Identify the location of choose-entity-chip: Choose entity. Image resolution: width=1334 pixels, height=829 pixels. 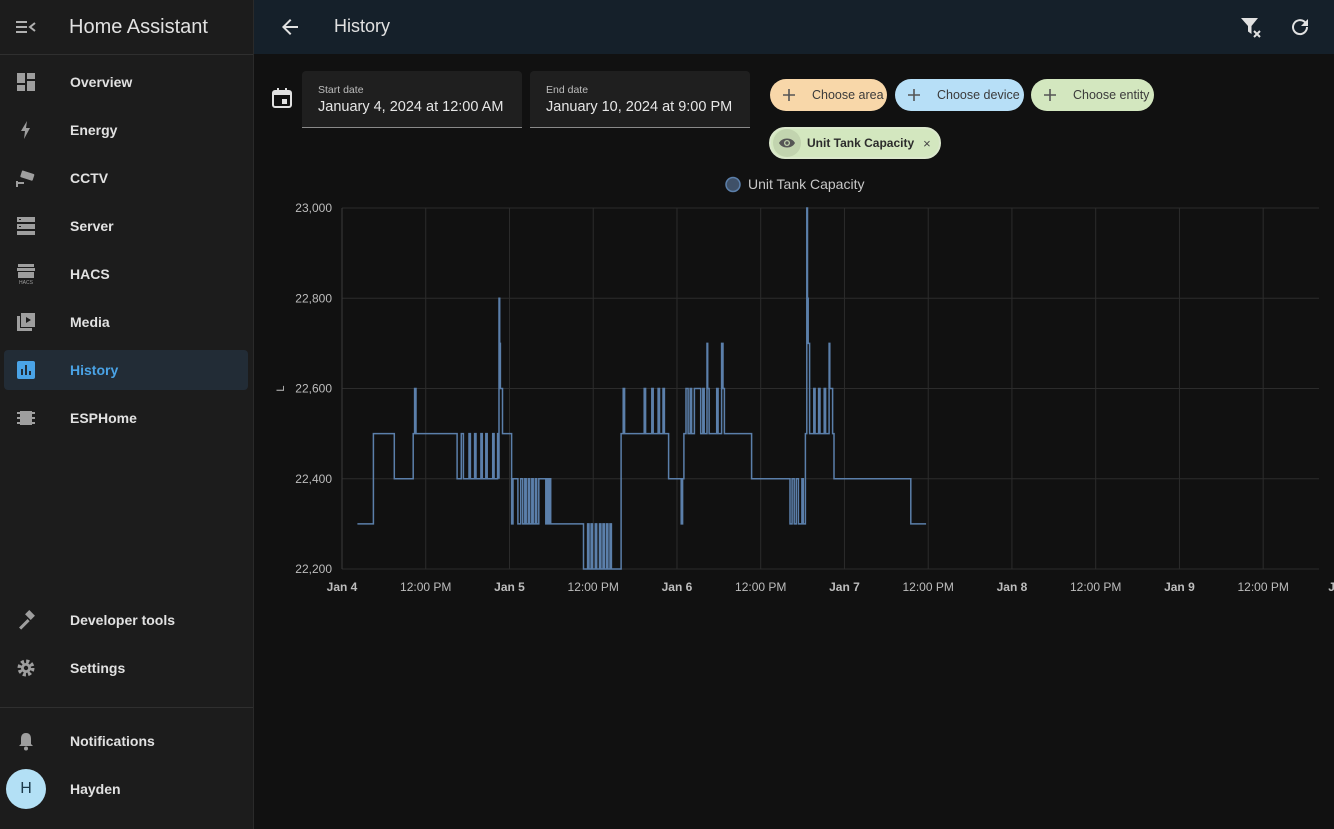
(1092, 95).